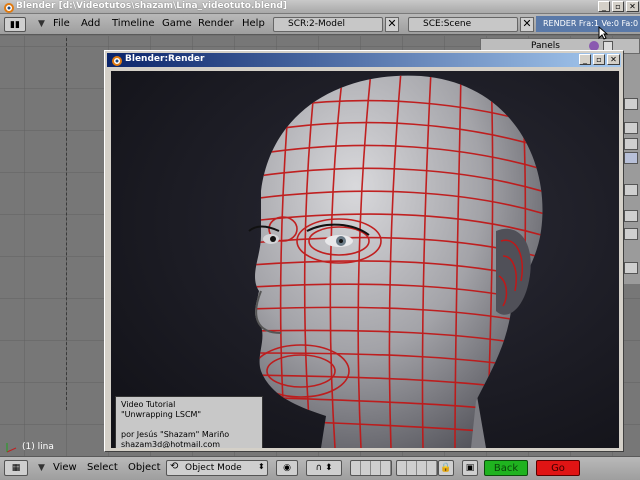 The width and height of the screenshot is (640, 480). I want to click on menu-file: File, so click(61, 23).